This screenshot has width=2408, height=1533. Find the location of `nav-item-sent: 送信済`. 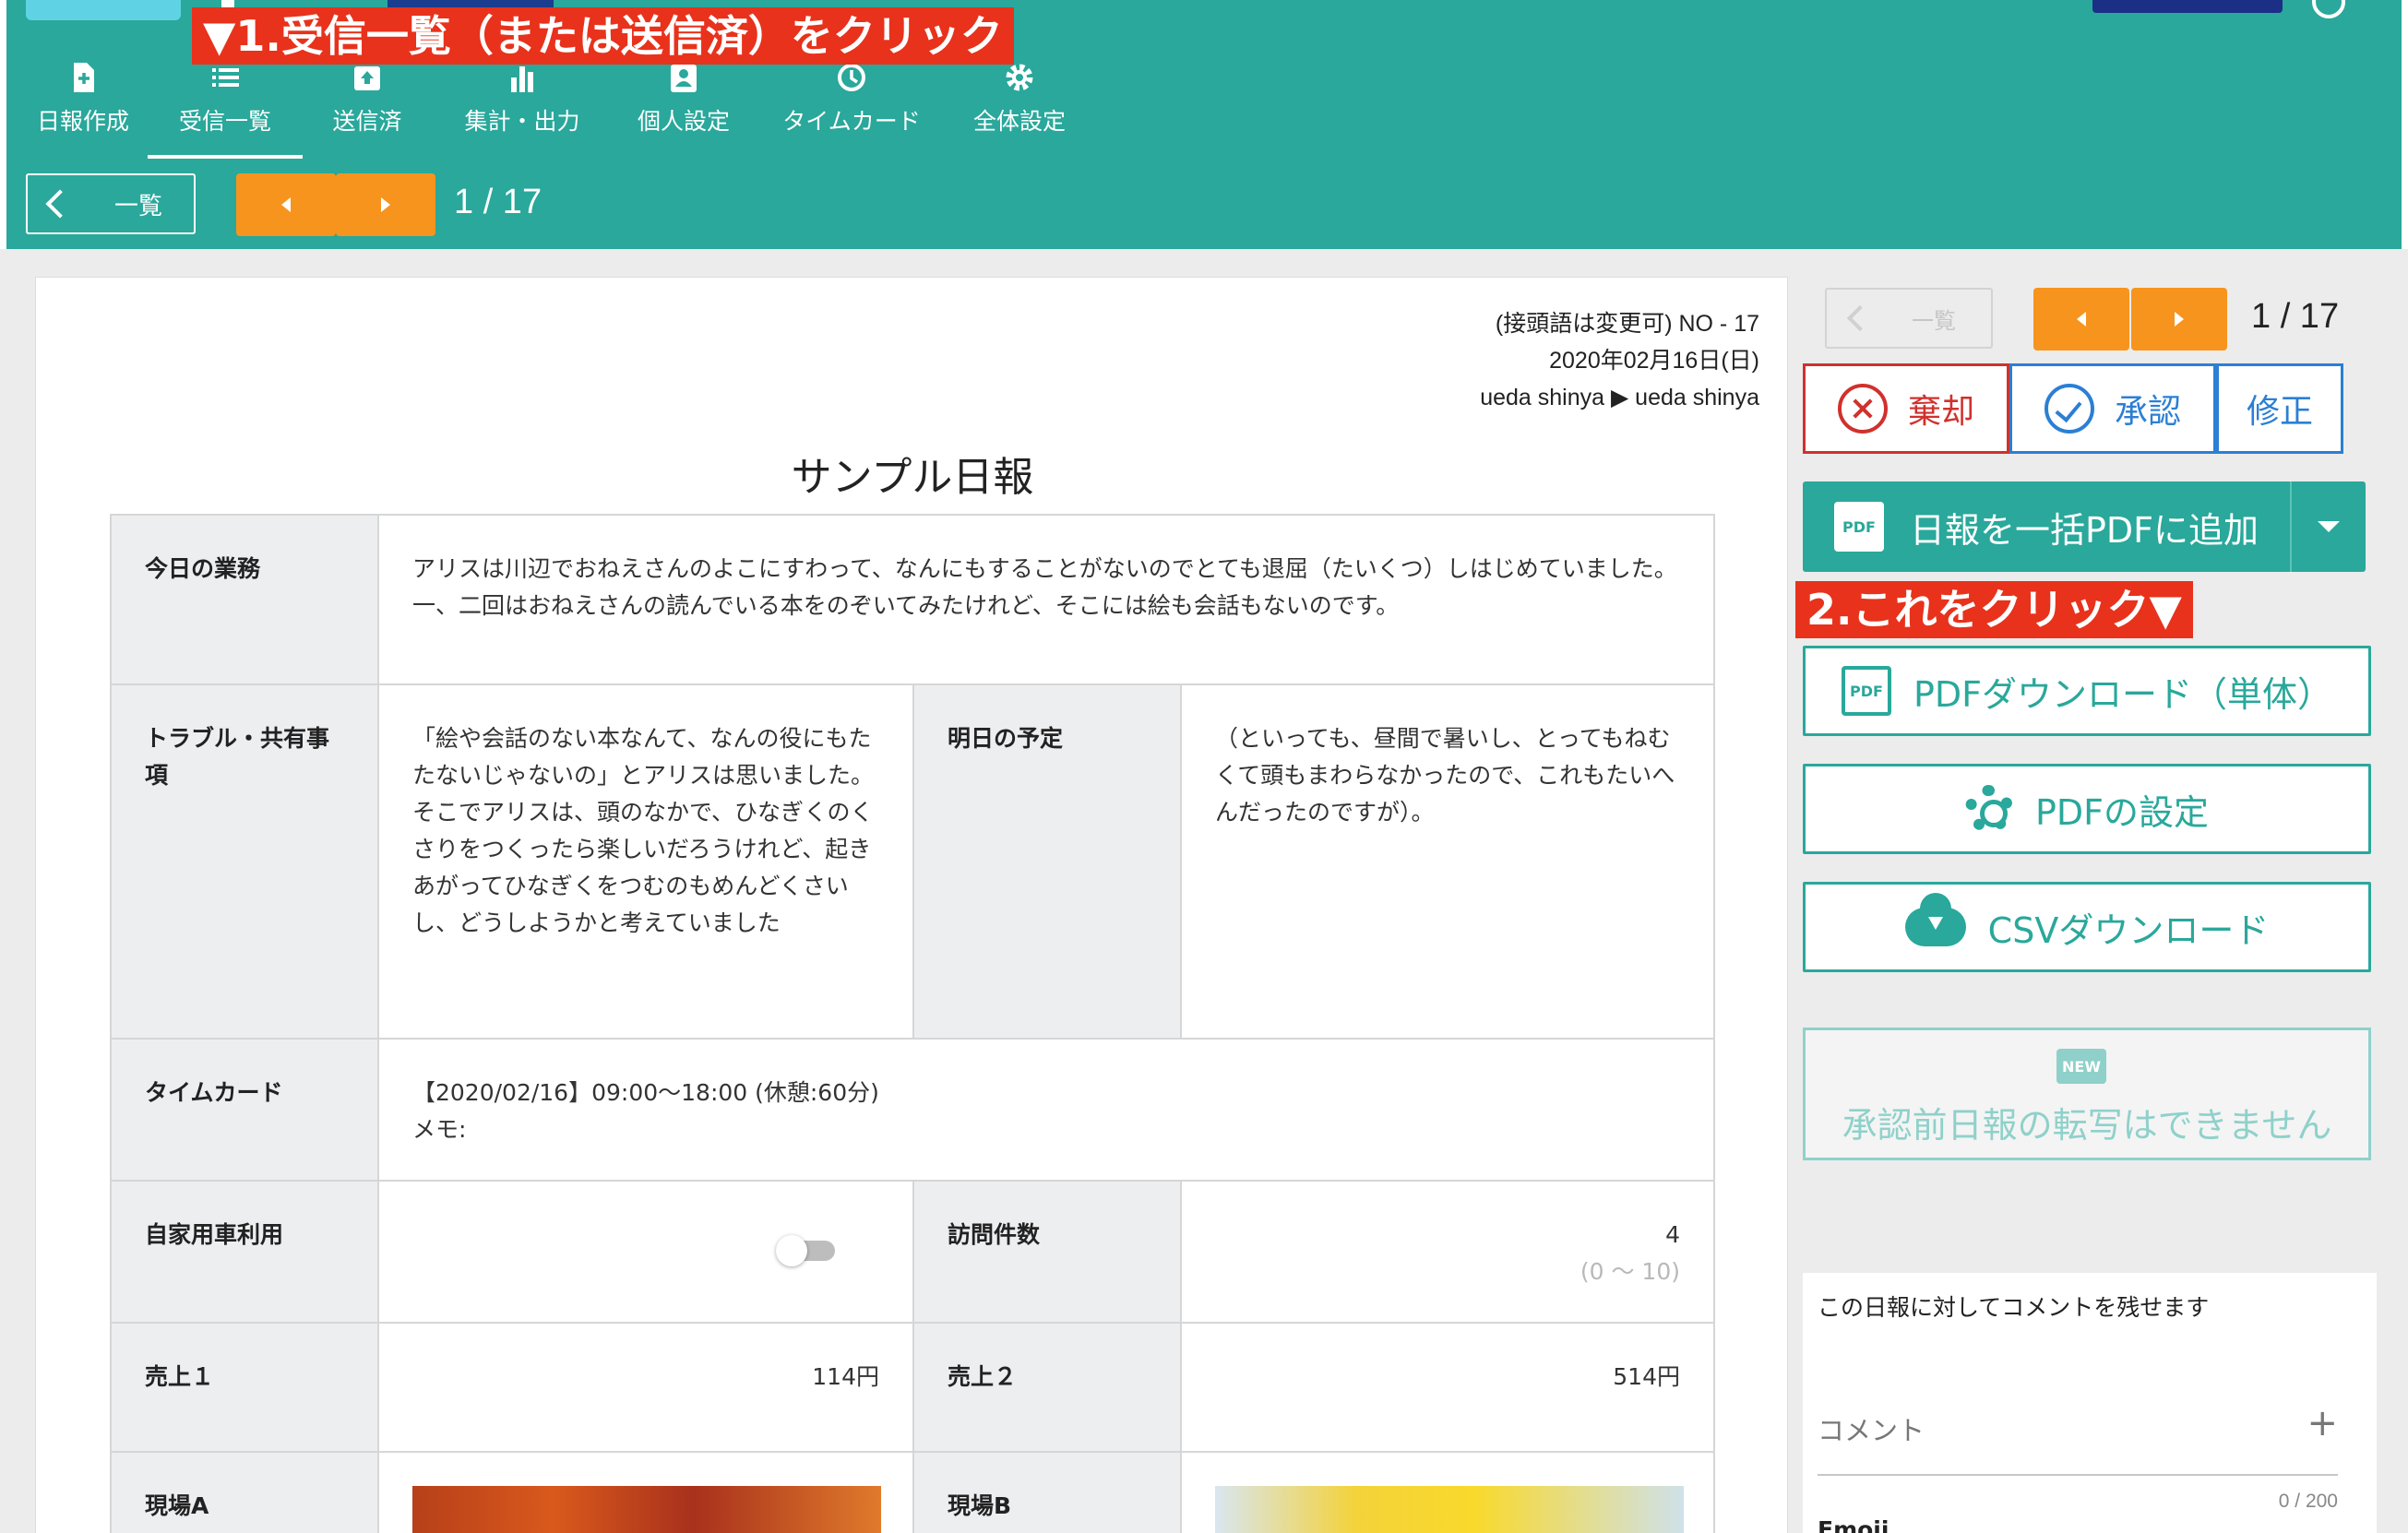

nav-item-sent: 送信済 is located at coordinates (367, 107).